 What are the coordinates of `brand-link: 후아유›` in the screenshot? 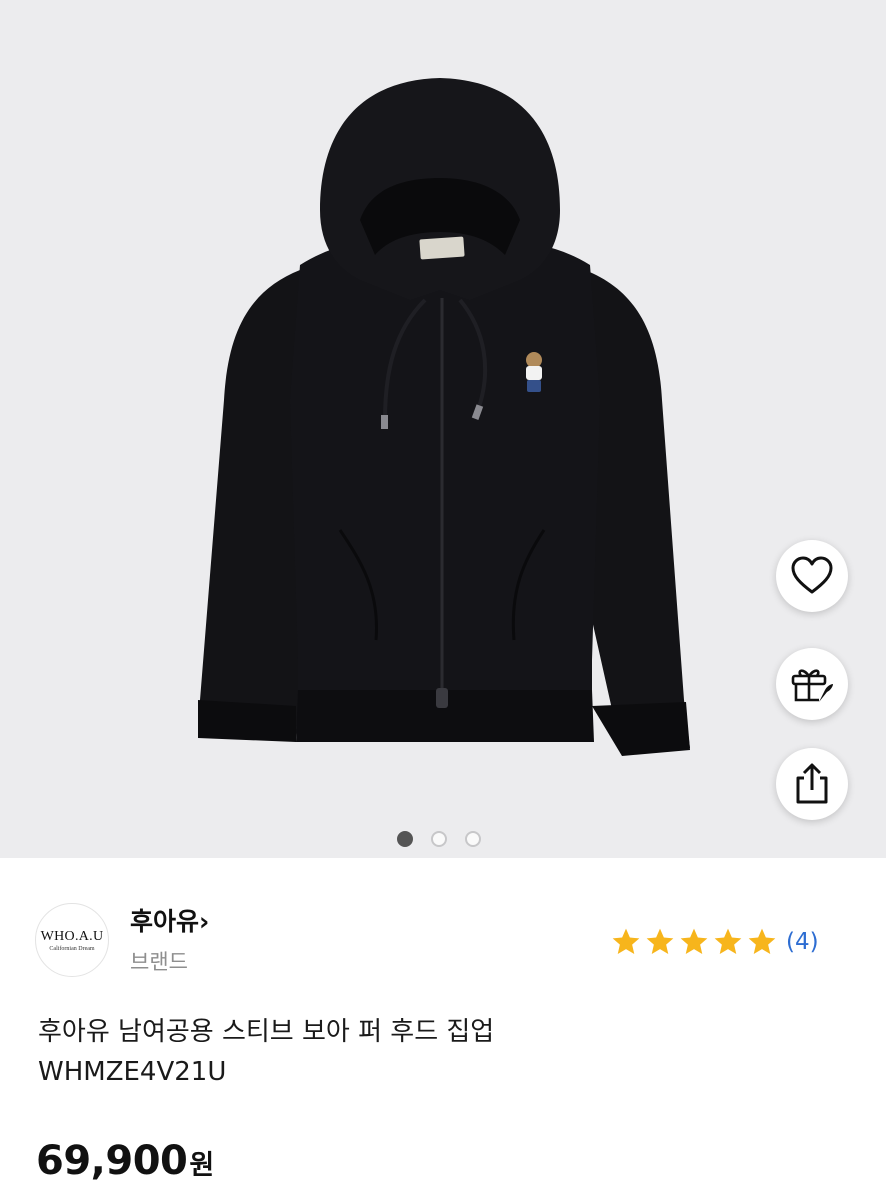 It's located at (169, 920).